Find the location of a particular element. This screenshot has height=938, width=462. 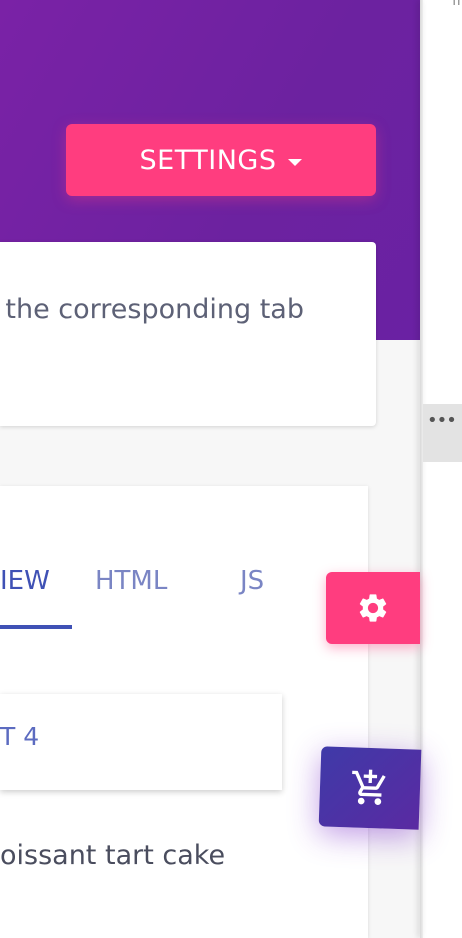

tab-view: IEW is located at coordinates (25, 581).